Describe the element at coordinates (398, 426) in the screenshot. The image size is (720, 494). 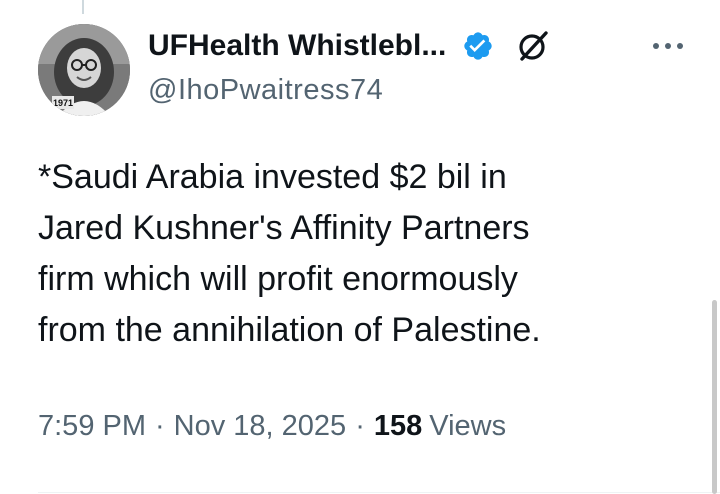
I see `views-count: 158` at that location.